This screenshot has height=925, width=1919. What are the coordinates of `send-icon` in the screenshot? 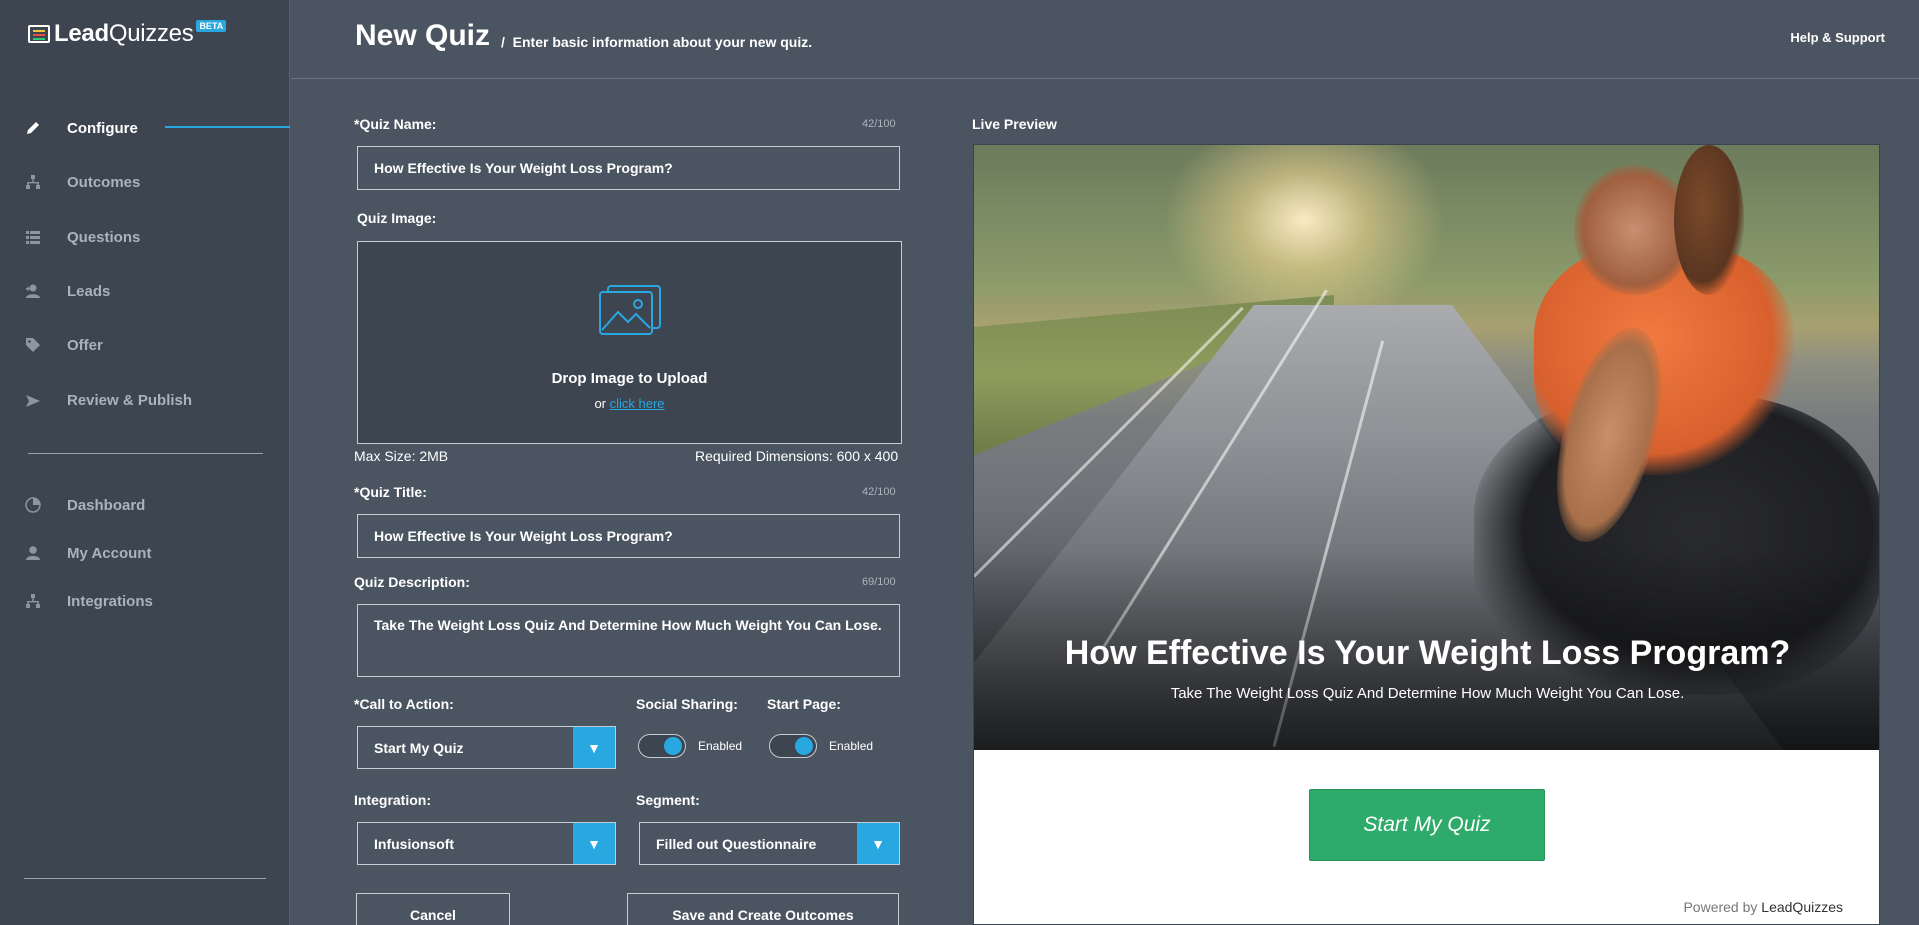 It's located at (33, 400).